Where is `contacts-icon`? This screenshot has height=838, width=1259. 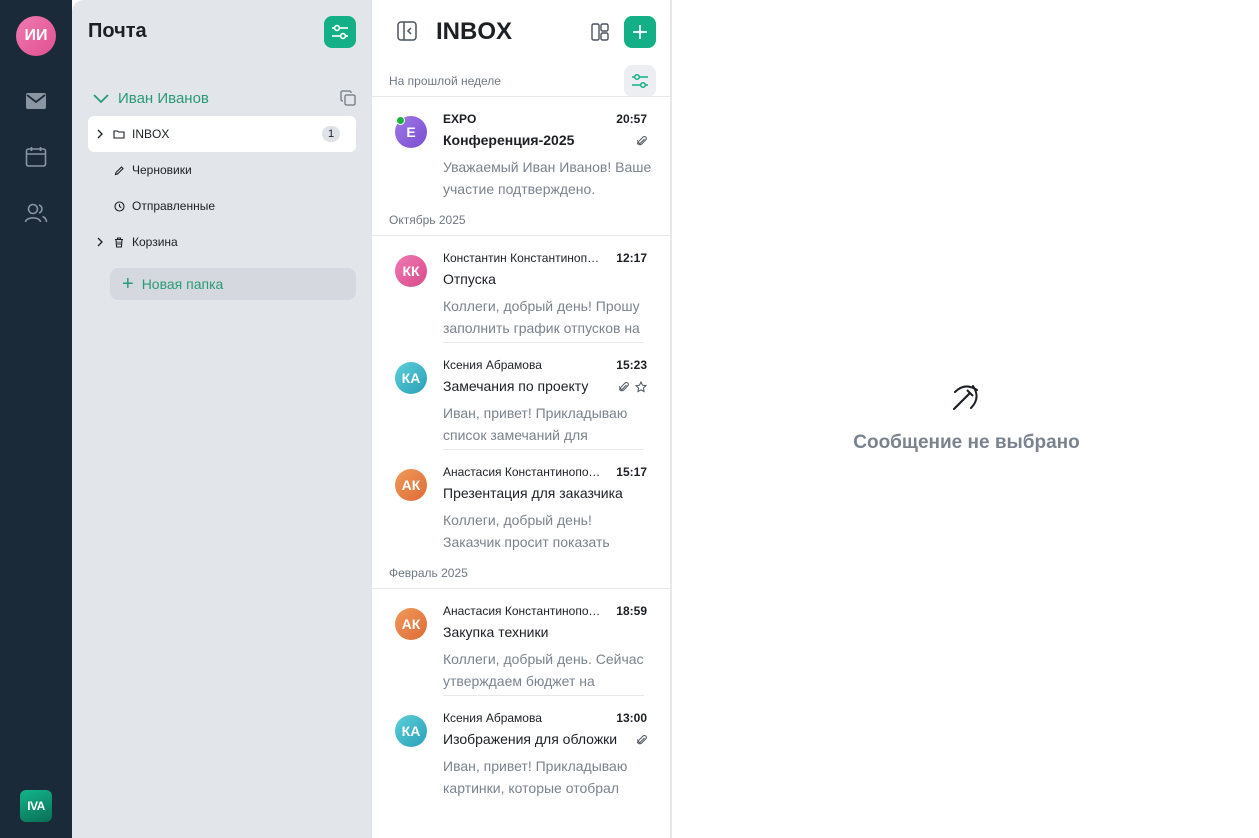 contacts-icon is located at coordinates (36, 213).